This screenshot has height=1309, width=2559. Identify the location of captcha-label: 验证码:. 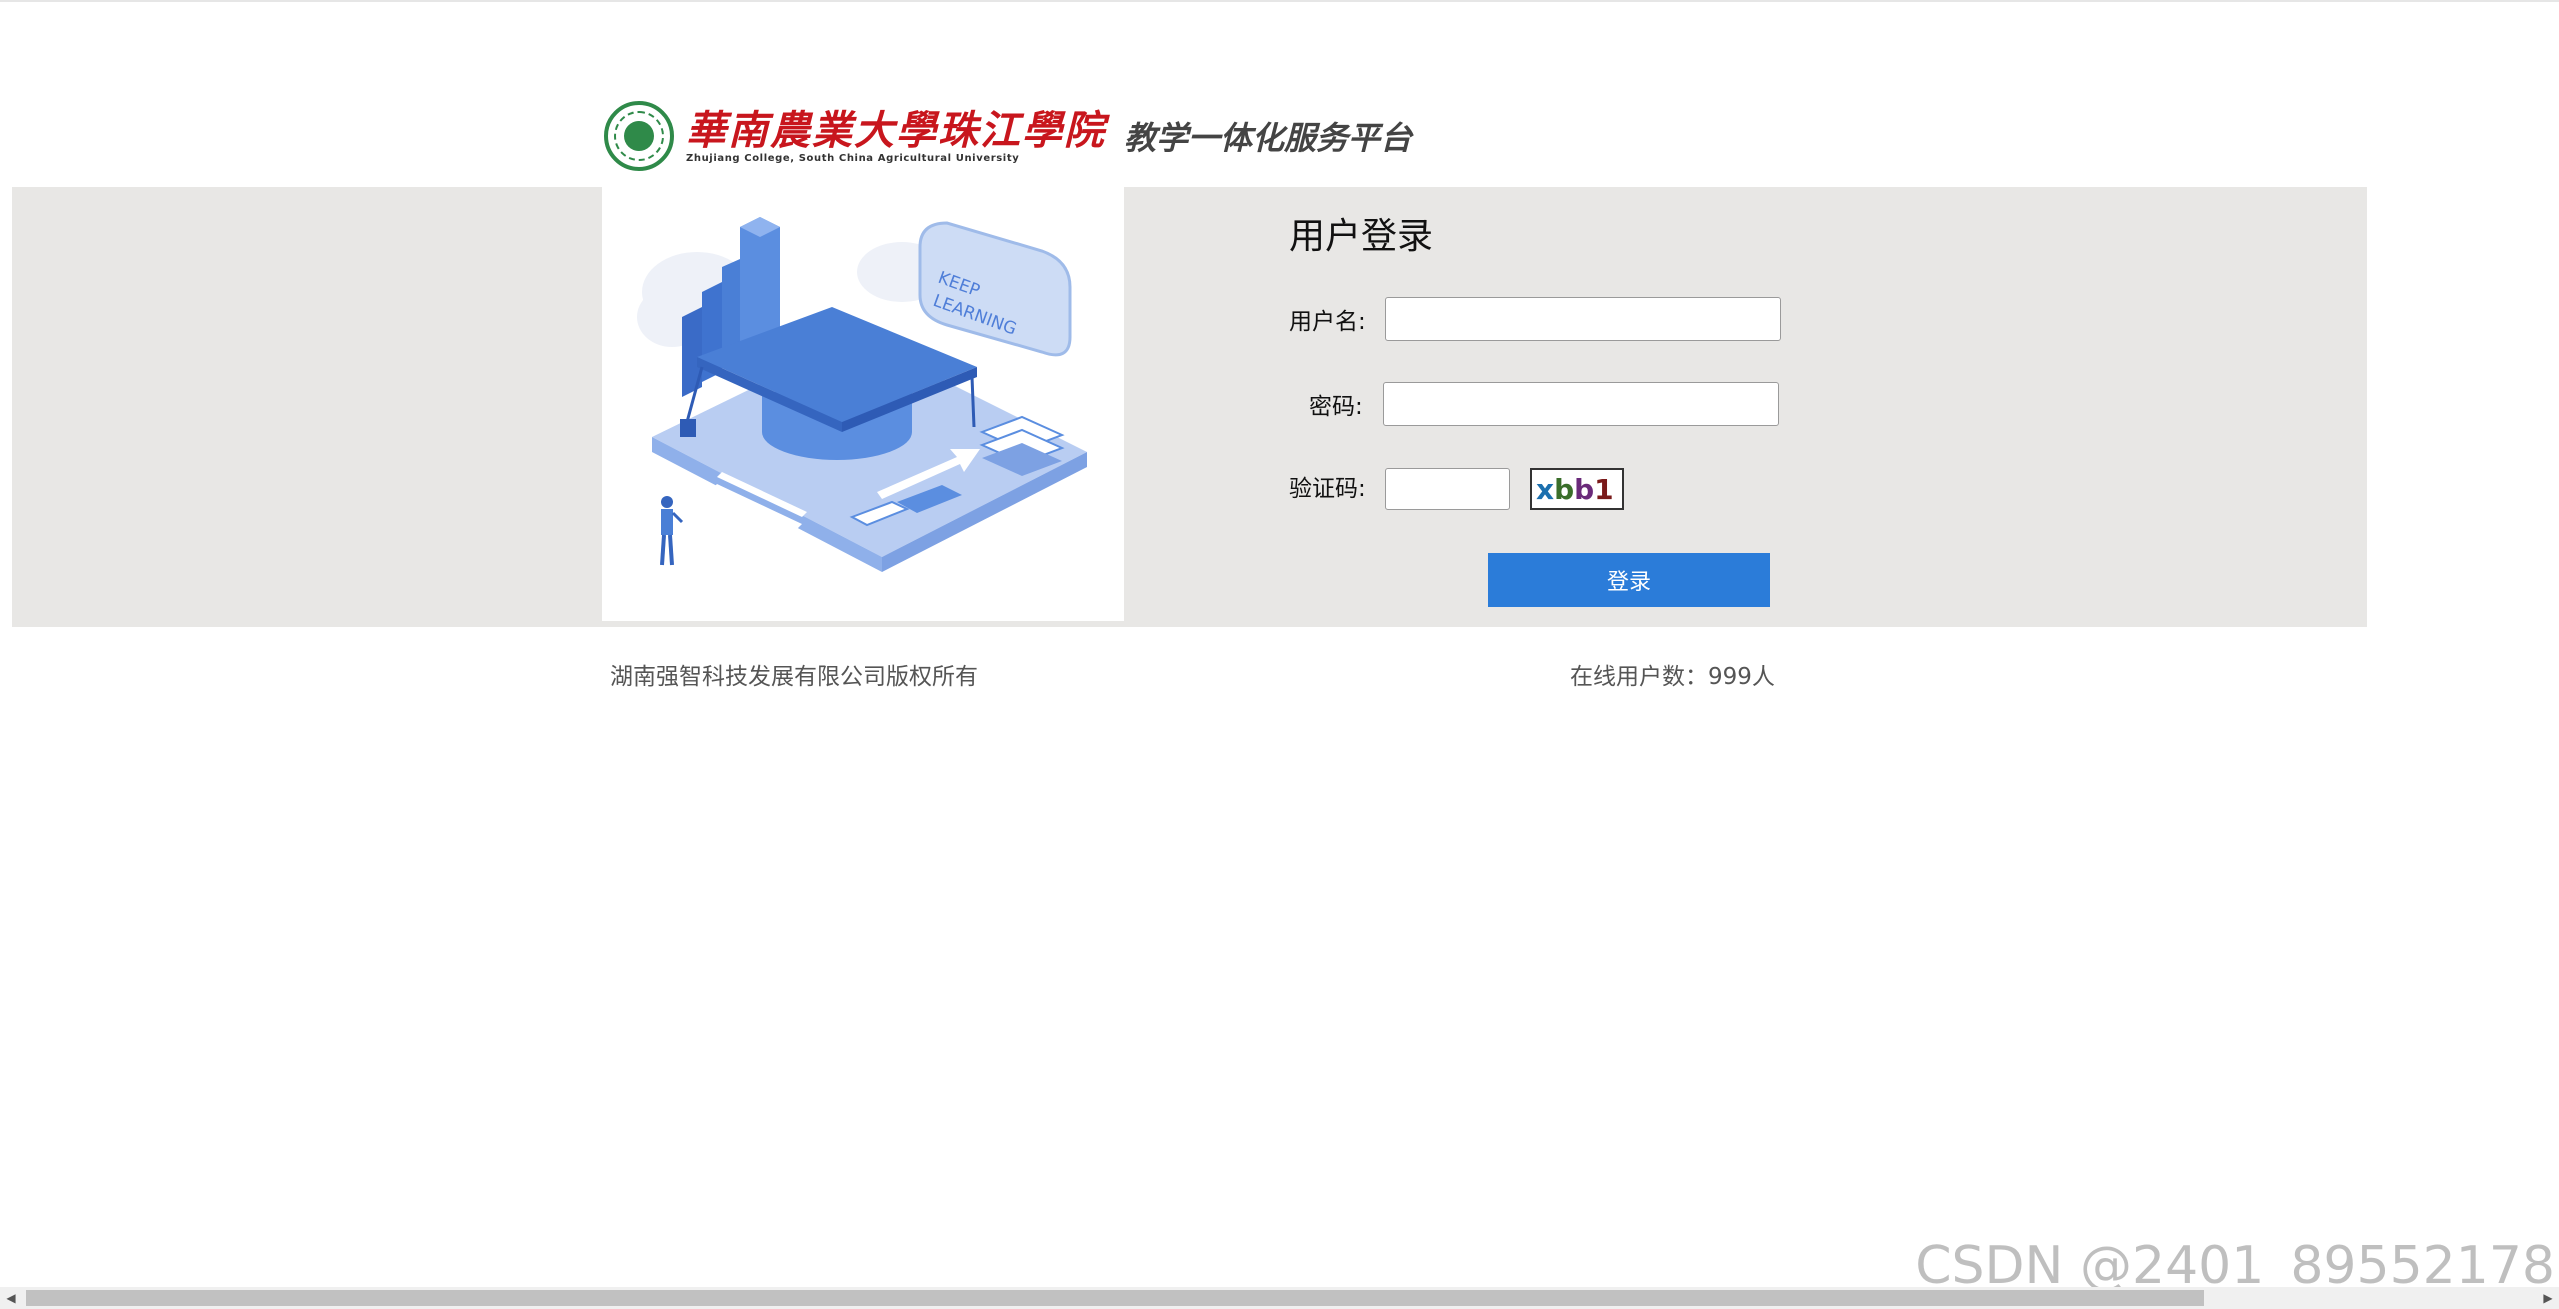
(1327, 489).